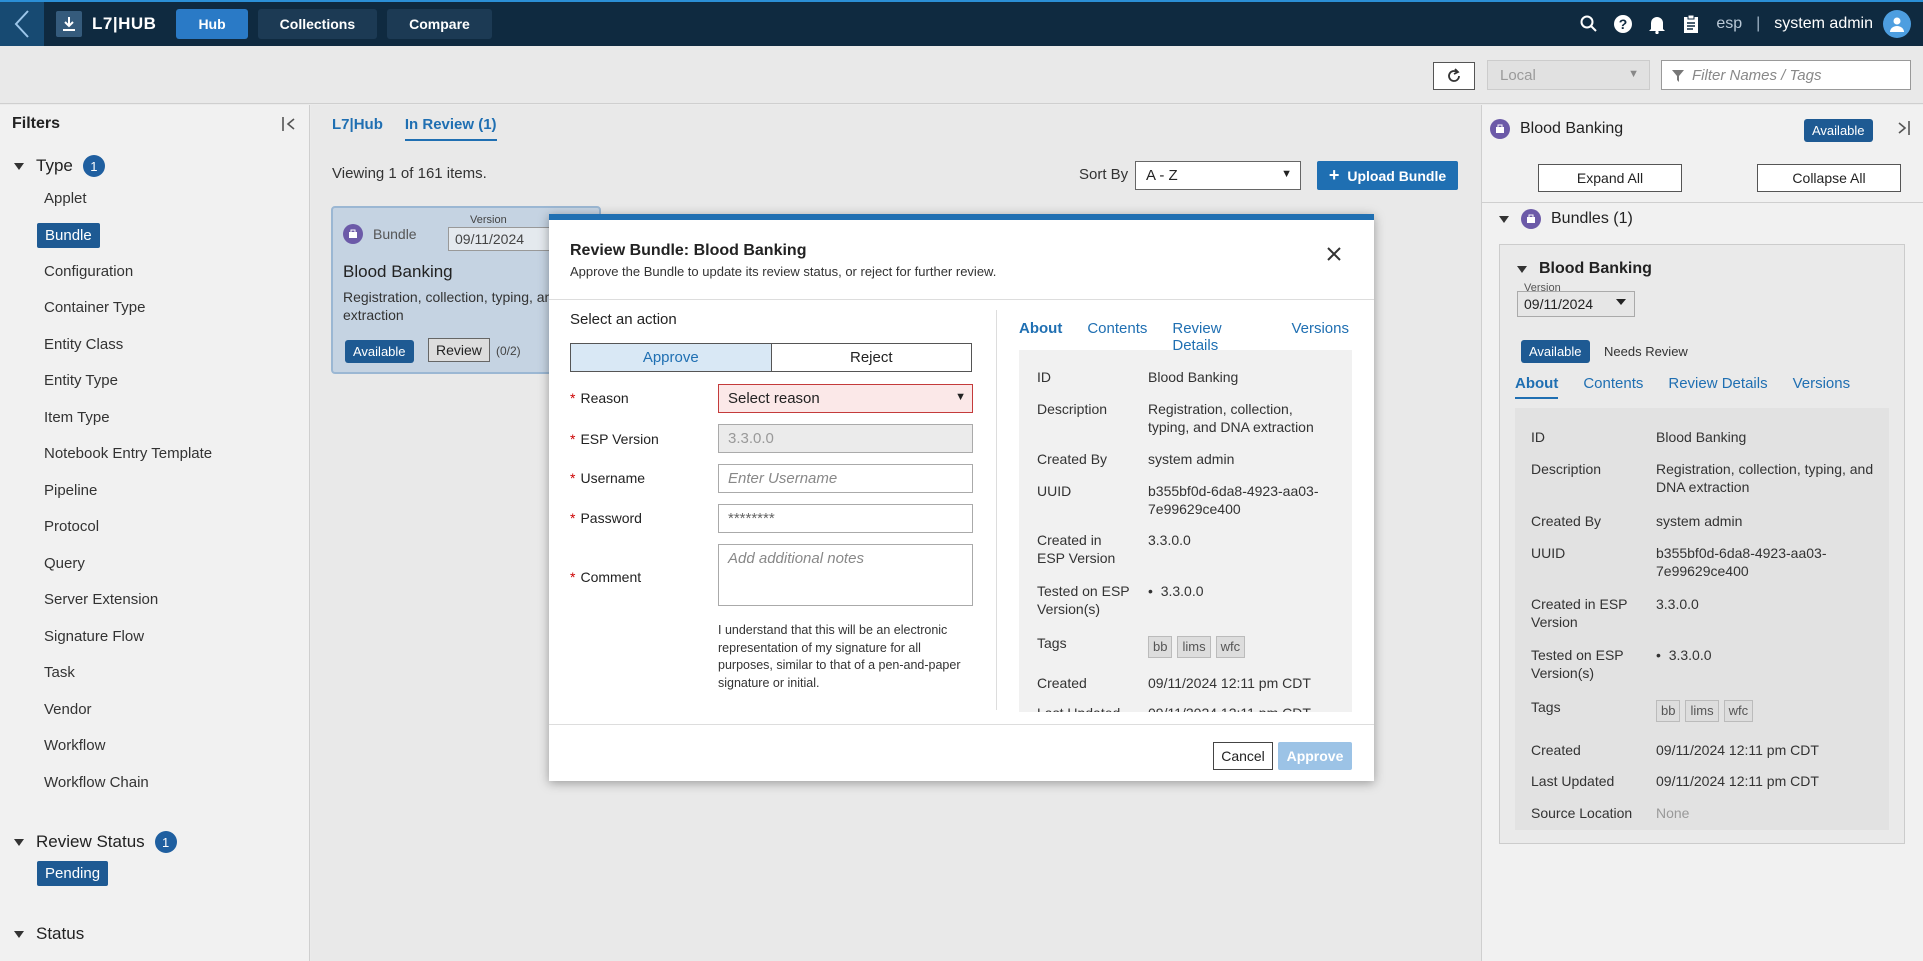  Describe the element at coordinates (65, 198) in the screenshot. I see `filter-type-applet: Applet` at that location.